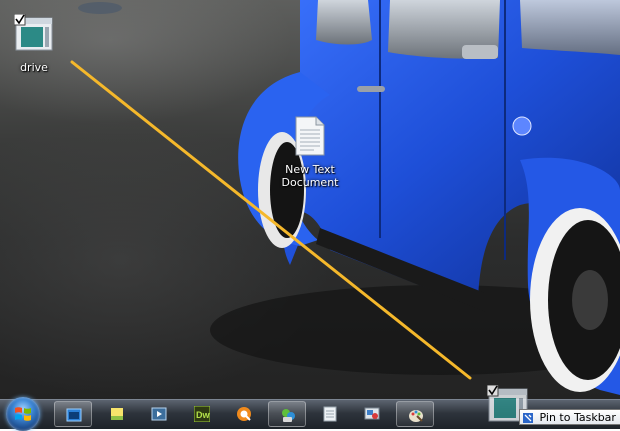 The width and height of the screenshot is (620, 431). I want to click on pin-icon, so click(531, 417).